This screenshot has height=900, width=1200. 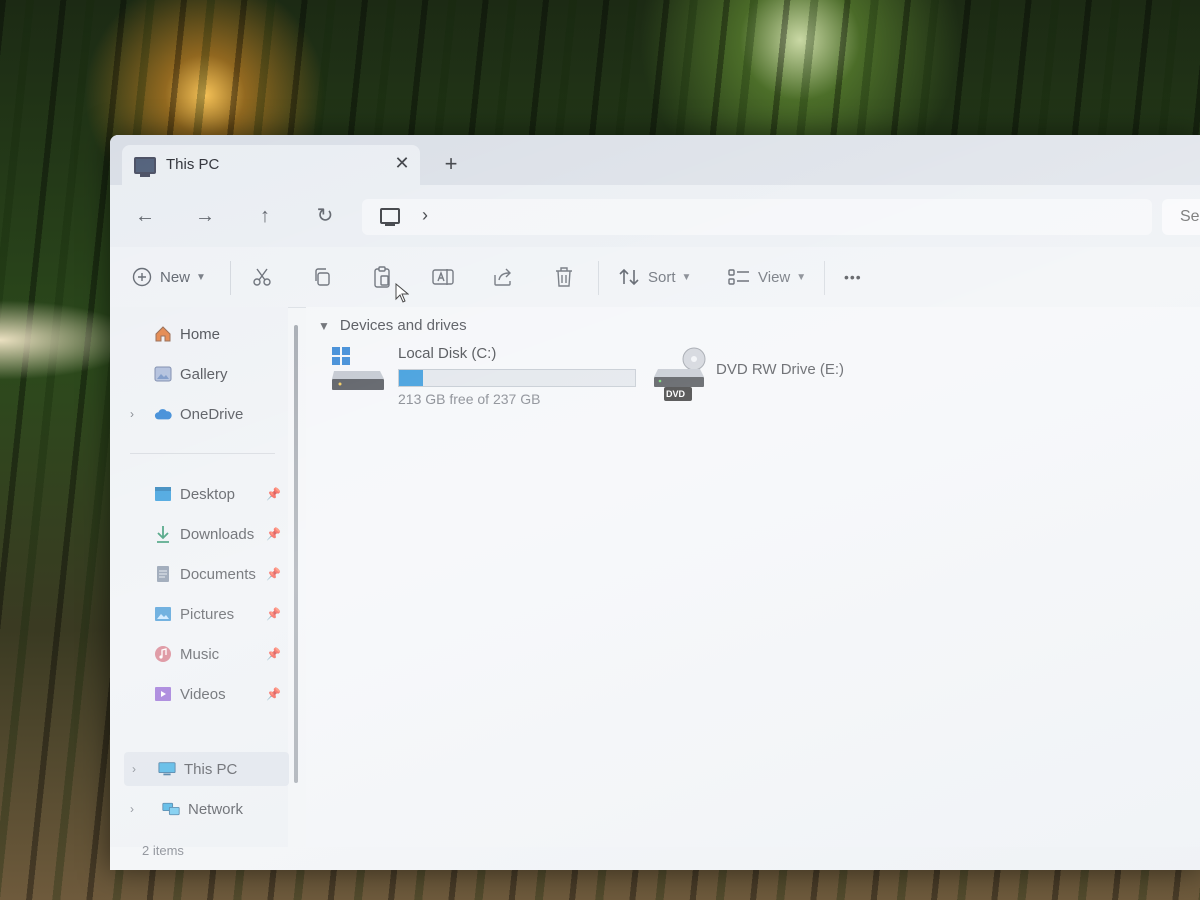 What do you see at coordinates (218, 574) in the screenshot?
I see `sidebar-item-label: Documents` at bounding box center [218, 574].